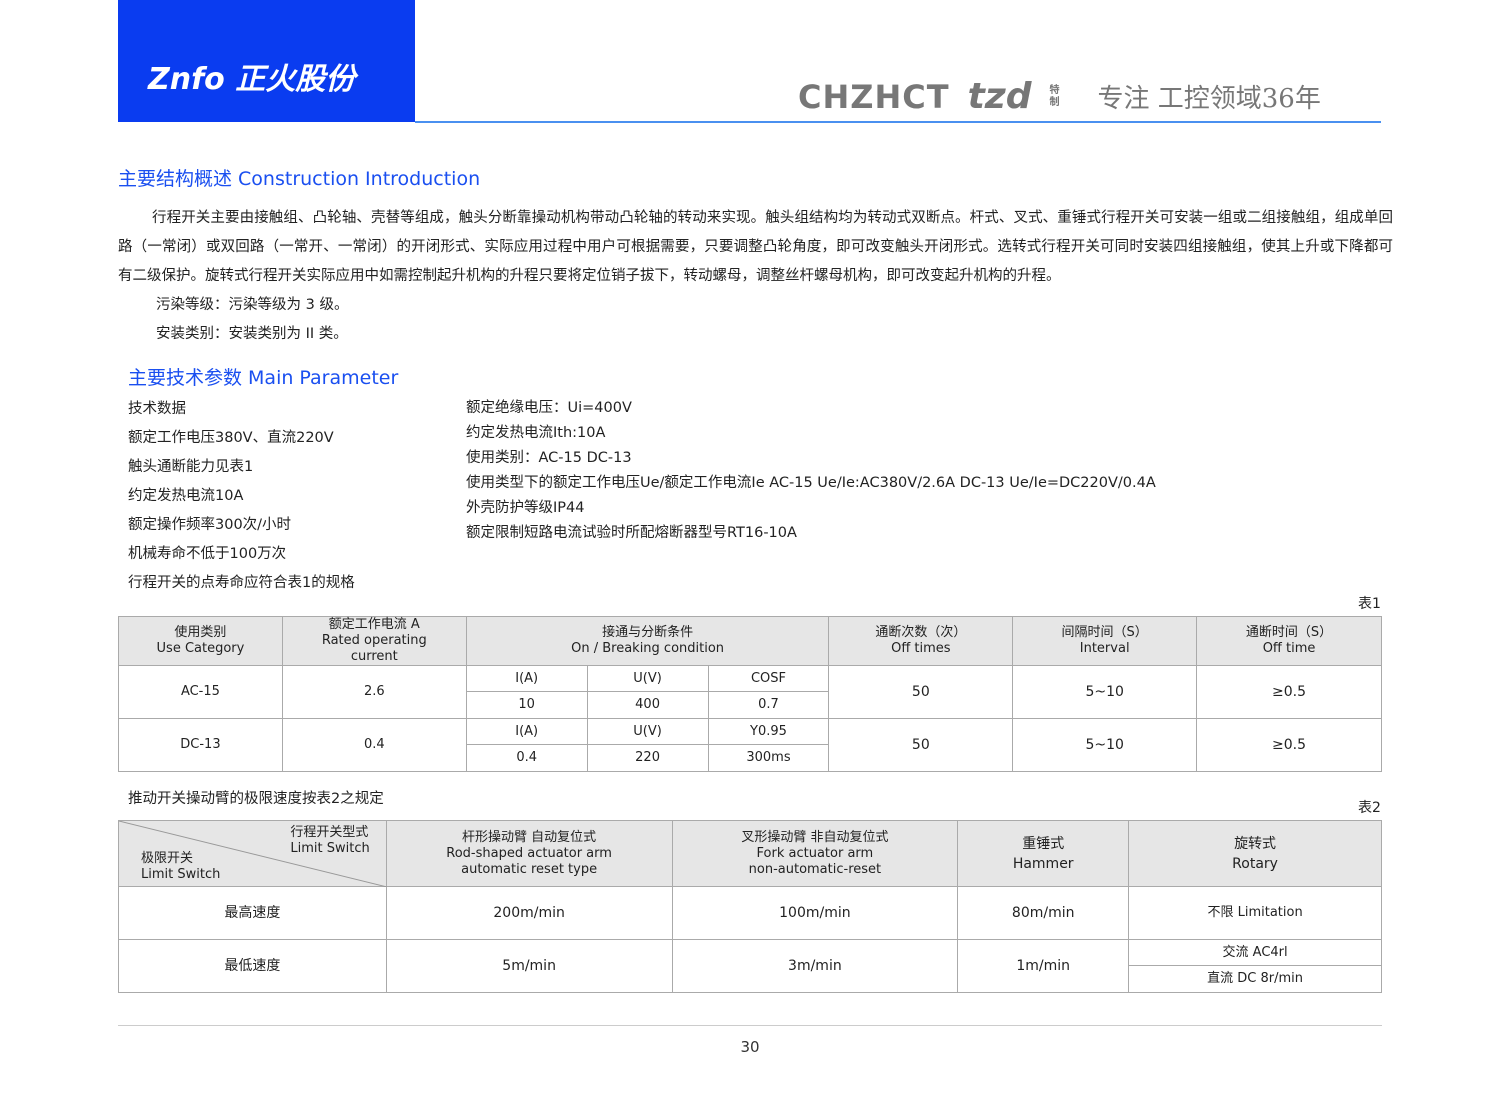  I want to click on cell: 100m/min, so click(815, 913).